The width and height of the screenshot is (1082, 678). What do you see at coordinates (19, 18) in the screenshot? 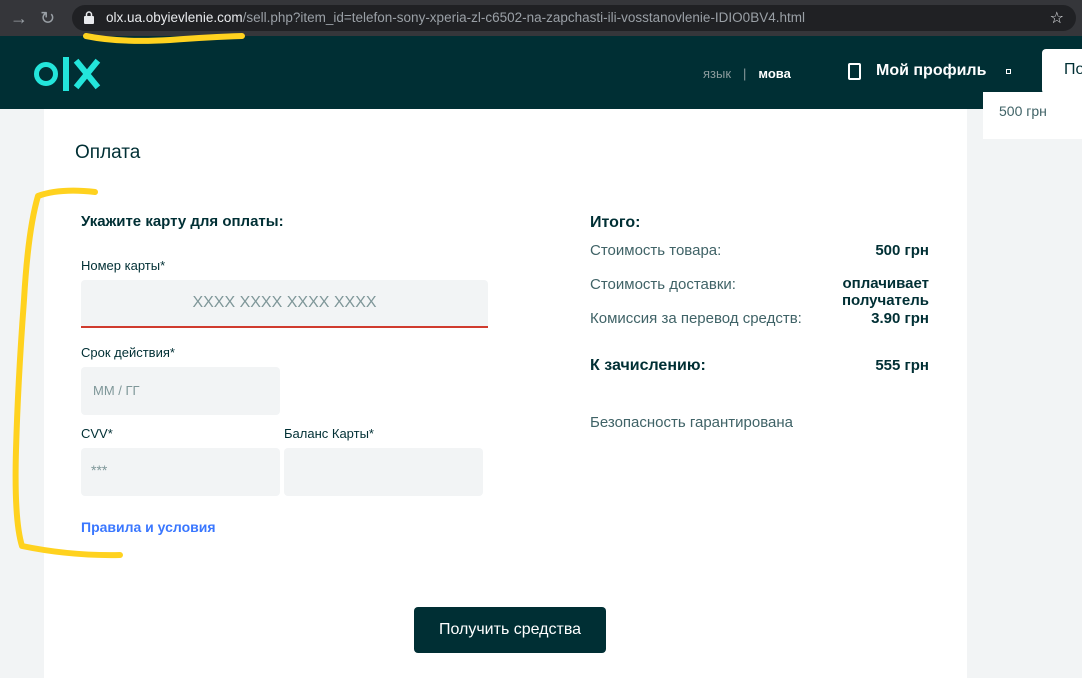
I see `back-arrow-icon: →` at bounding box center [19, 18].